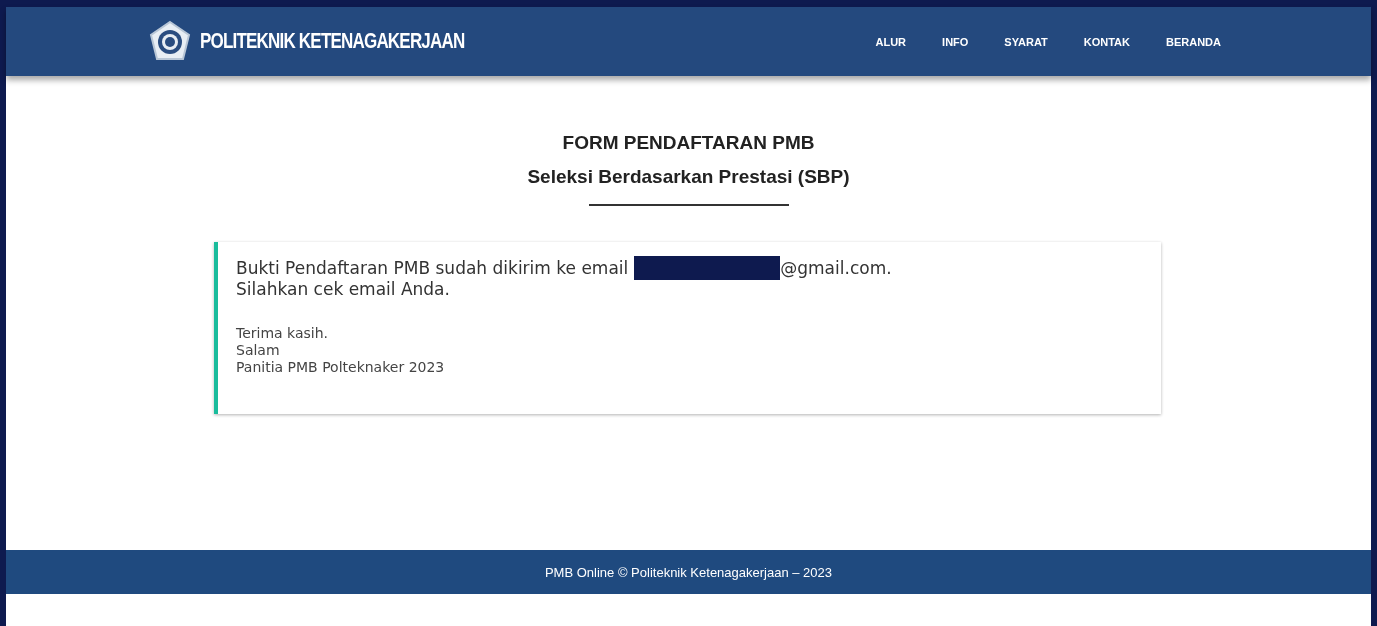 Image resolution: width=1377 pixels, height=626 pixels. I want to click on site-title: POLITEKNIK KETENAGAKERJAAN, so click(332, 41).